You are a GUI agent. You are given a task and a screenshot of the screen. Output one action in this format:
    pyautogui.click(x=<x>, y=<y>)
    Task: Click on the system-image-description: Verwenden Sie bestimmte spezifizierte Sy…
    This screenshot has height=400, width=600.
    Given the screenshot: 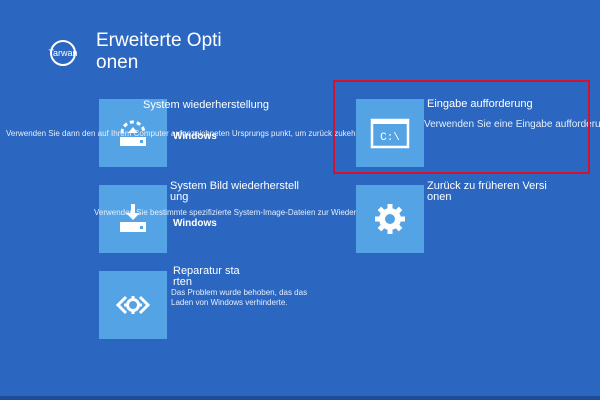 What is the action you would take?
    pyautogui.click(x=245, y=212)
    